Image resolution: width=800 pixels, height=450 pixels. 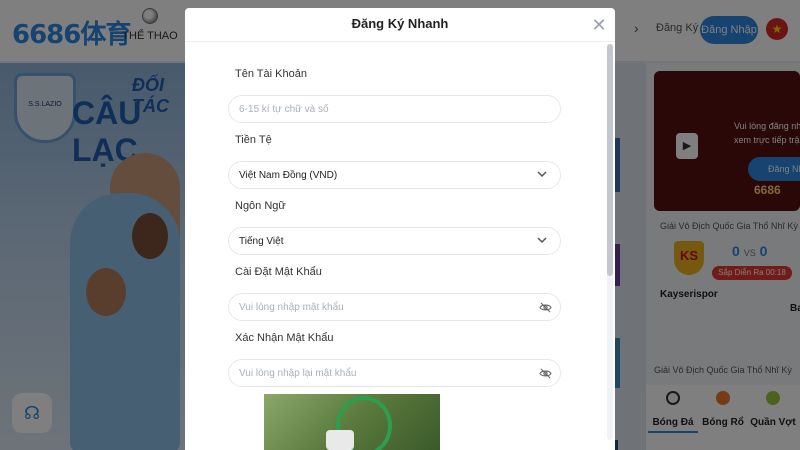 I want to click on hand-shape, so click(x=340, y=440).